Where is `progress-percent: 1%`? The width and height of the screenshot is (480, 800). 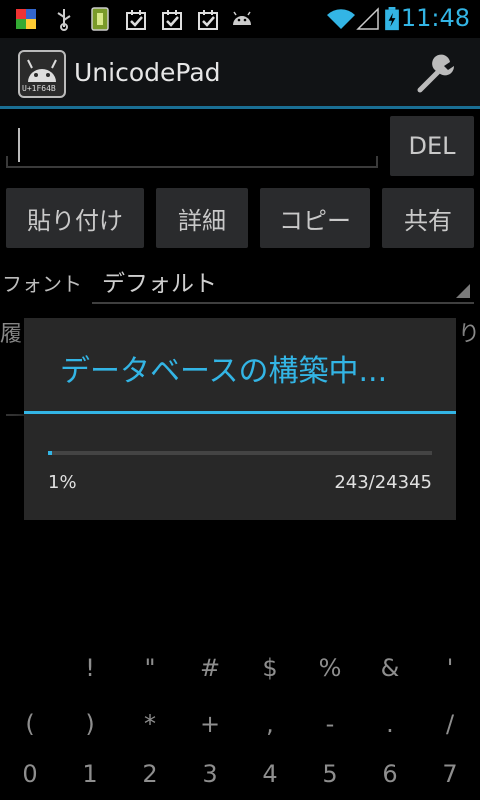
progress-percent: 1% is located at coordinates (62, 482).